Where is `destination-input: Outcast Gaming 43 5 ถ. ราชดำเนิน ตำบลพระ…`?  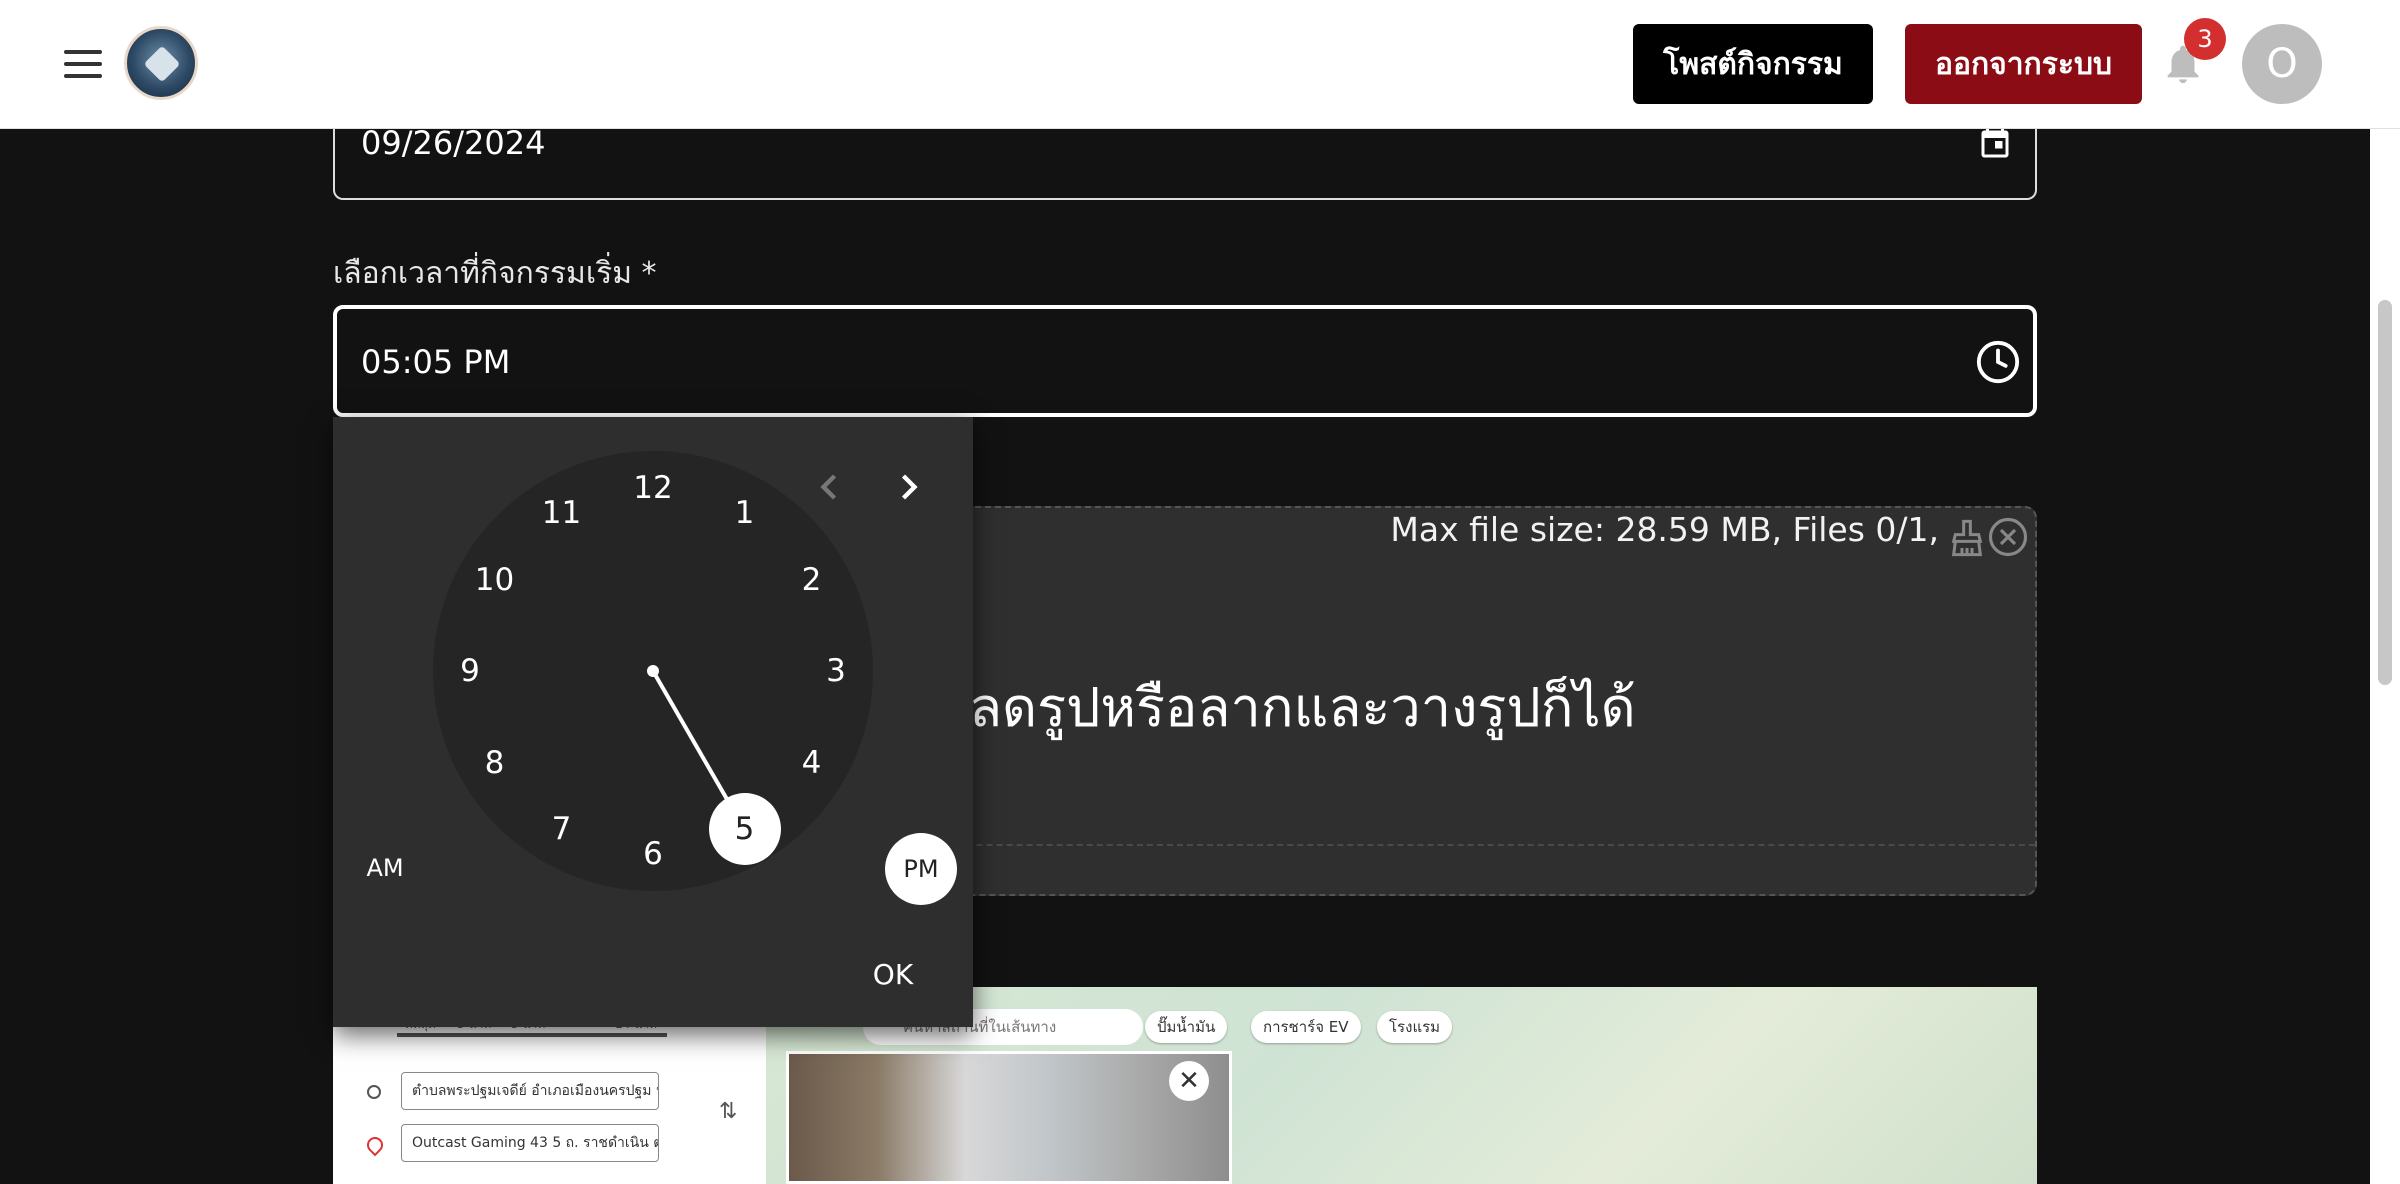 destination-input: Outcast Gaming 43 5 ถ. ราชดำเนิน ตำบลพระ… is located at coordinates (530, 1143).